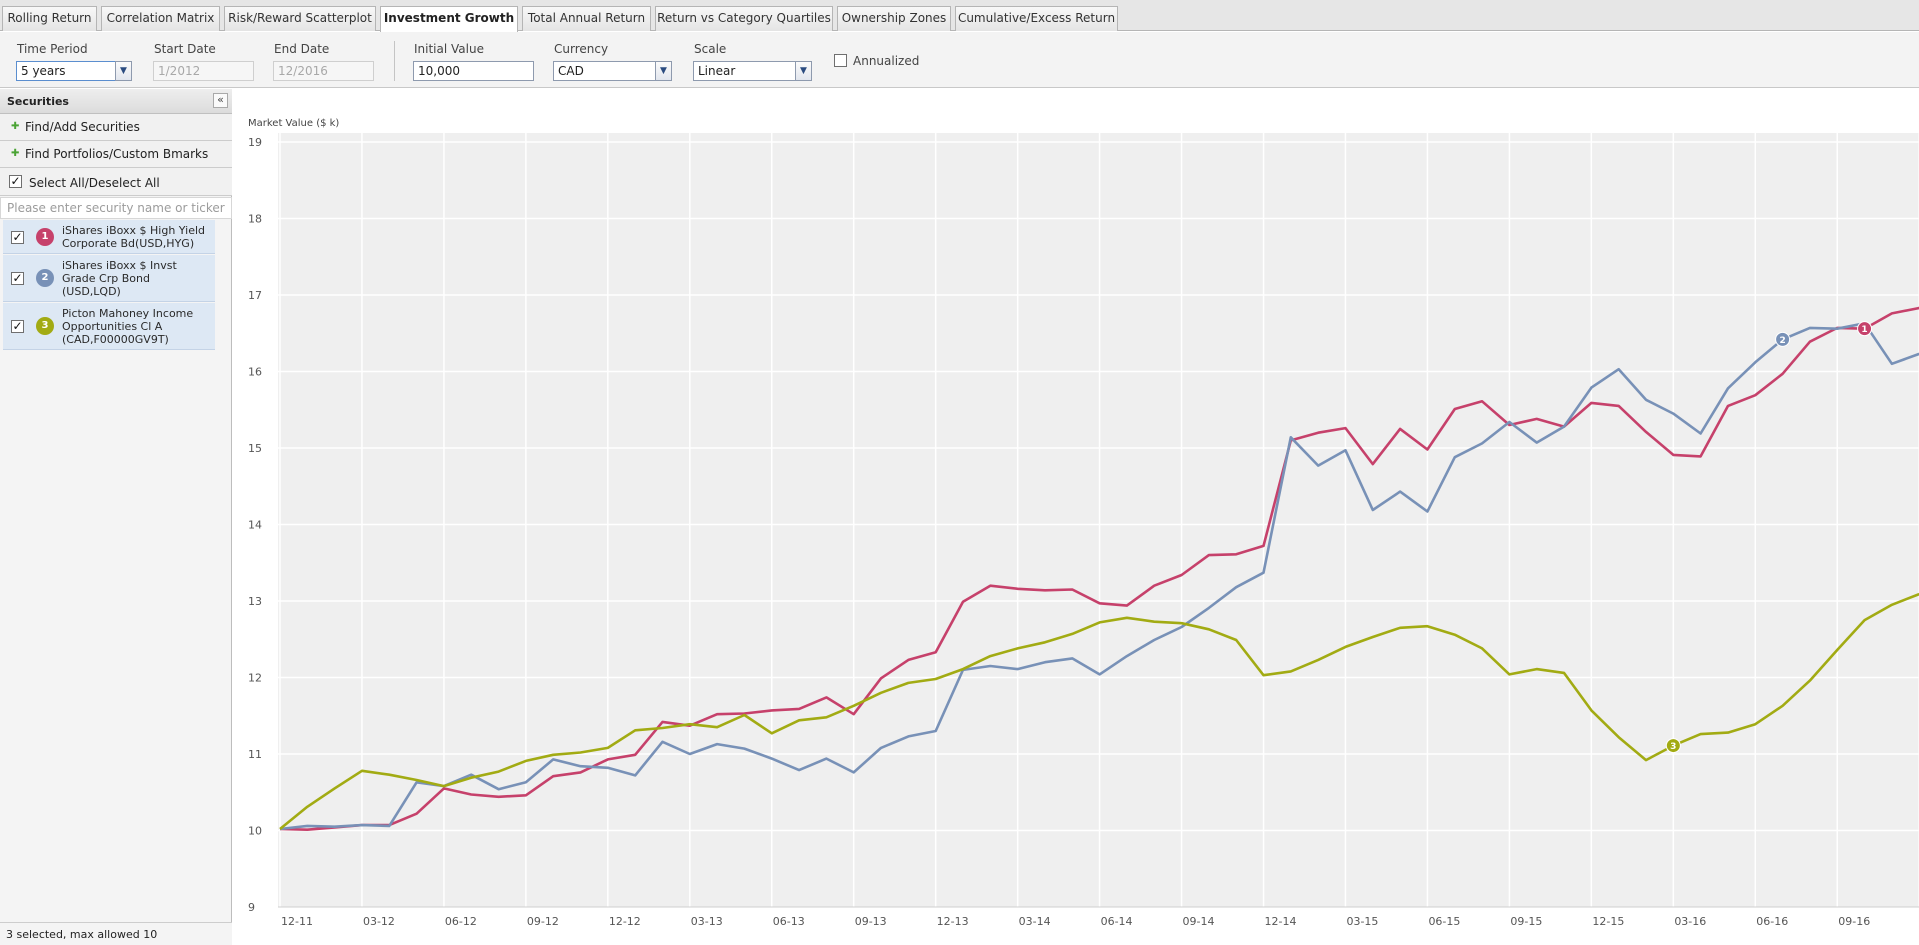 The width and height of the screenshot is (1919, 945). What do you see at coordinates (1690, 921) in the screenshot?
I see `x-tick-label: 03-16` at bounding box center [1690, 921].